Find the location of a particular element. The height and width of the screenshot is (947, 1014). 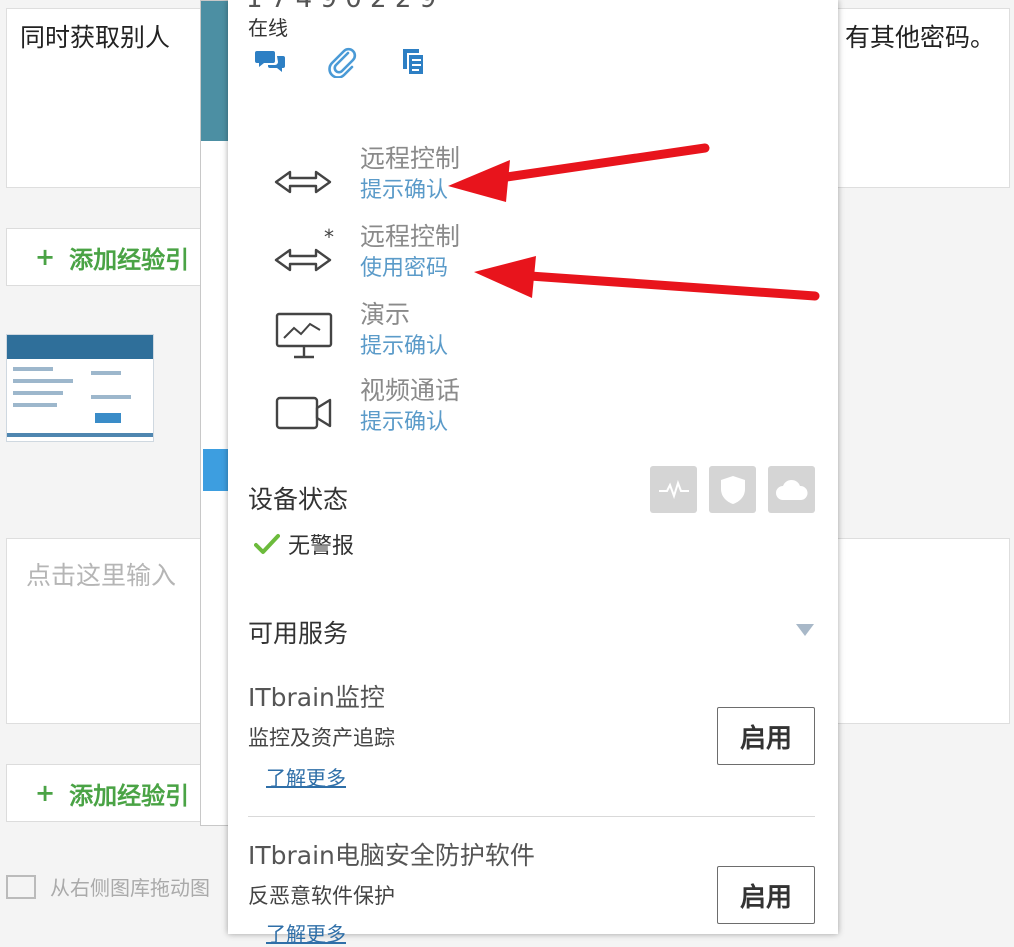

device-status-title: 设备状态 is located at coordinates (298, 499).